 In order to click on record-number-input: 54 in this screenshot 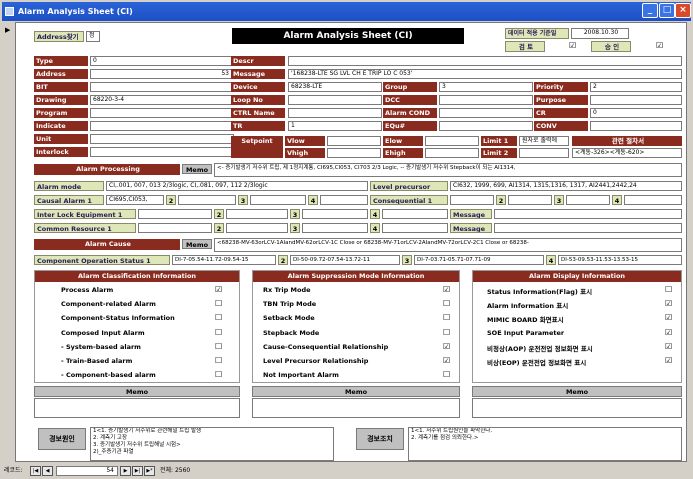, I will do `click(87, 471)`.